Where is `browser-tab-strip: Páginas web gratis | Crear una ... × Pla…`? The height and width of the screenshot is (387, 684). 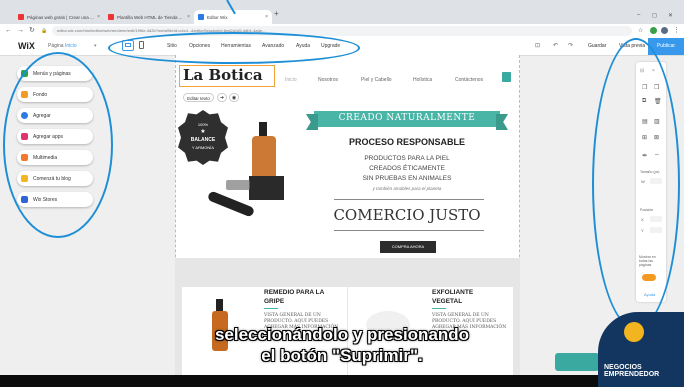
browser-tab-strip: Páginas web gratis | Crear una ... × Pla… is located at coordinates (342, 12).